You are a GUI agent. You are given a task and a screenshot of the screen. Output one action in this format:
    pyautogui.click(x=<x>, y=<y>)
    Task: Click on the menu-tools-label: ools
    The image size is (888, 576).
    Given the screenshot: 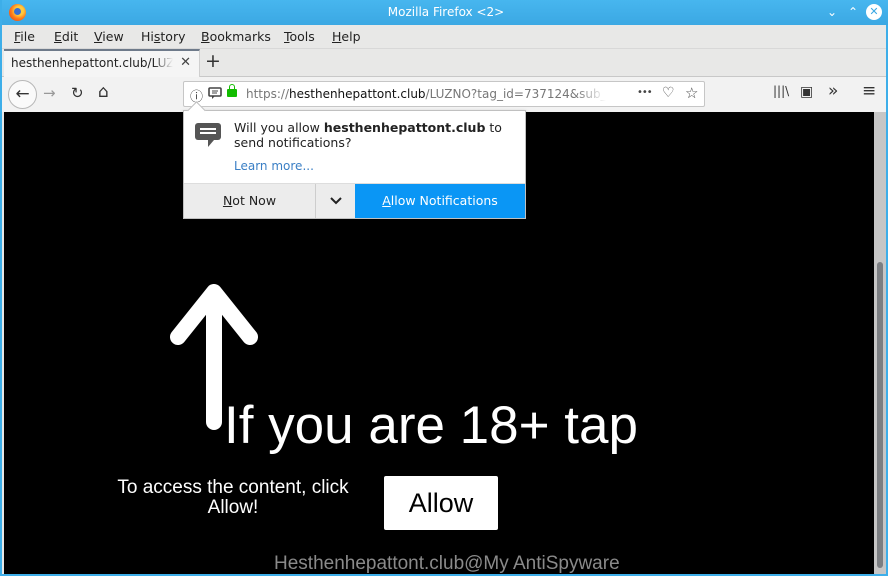 What is the action you would take?
    pyautogui.click(x=302, y=36)
    